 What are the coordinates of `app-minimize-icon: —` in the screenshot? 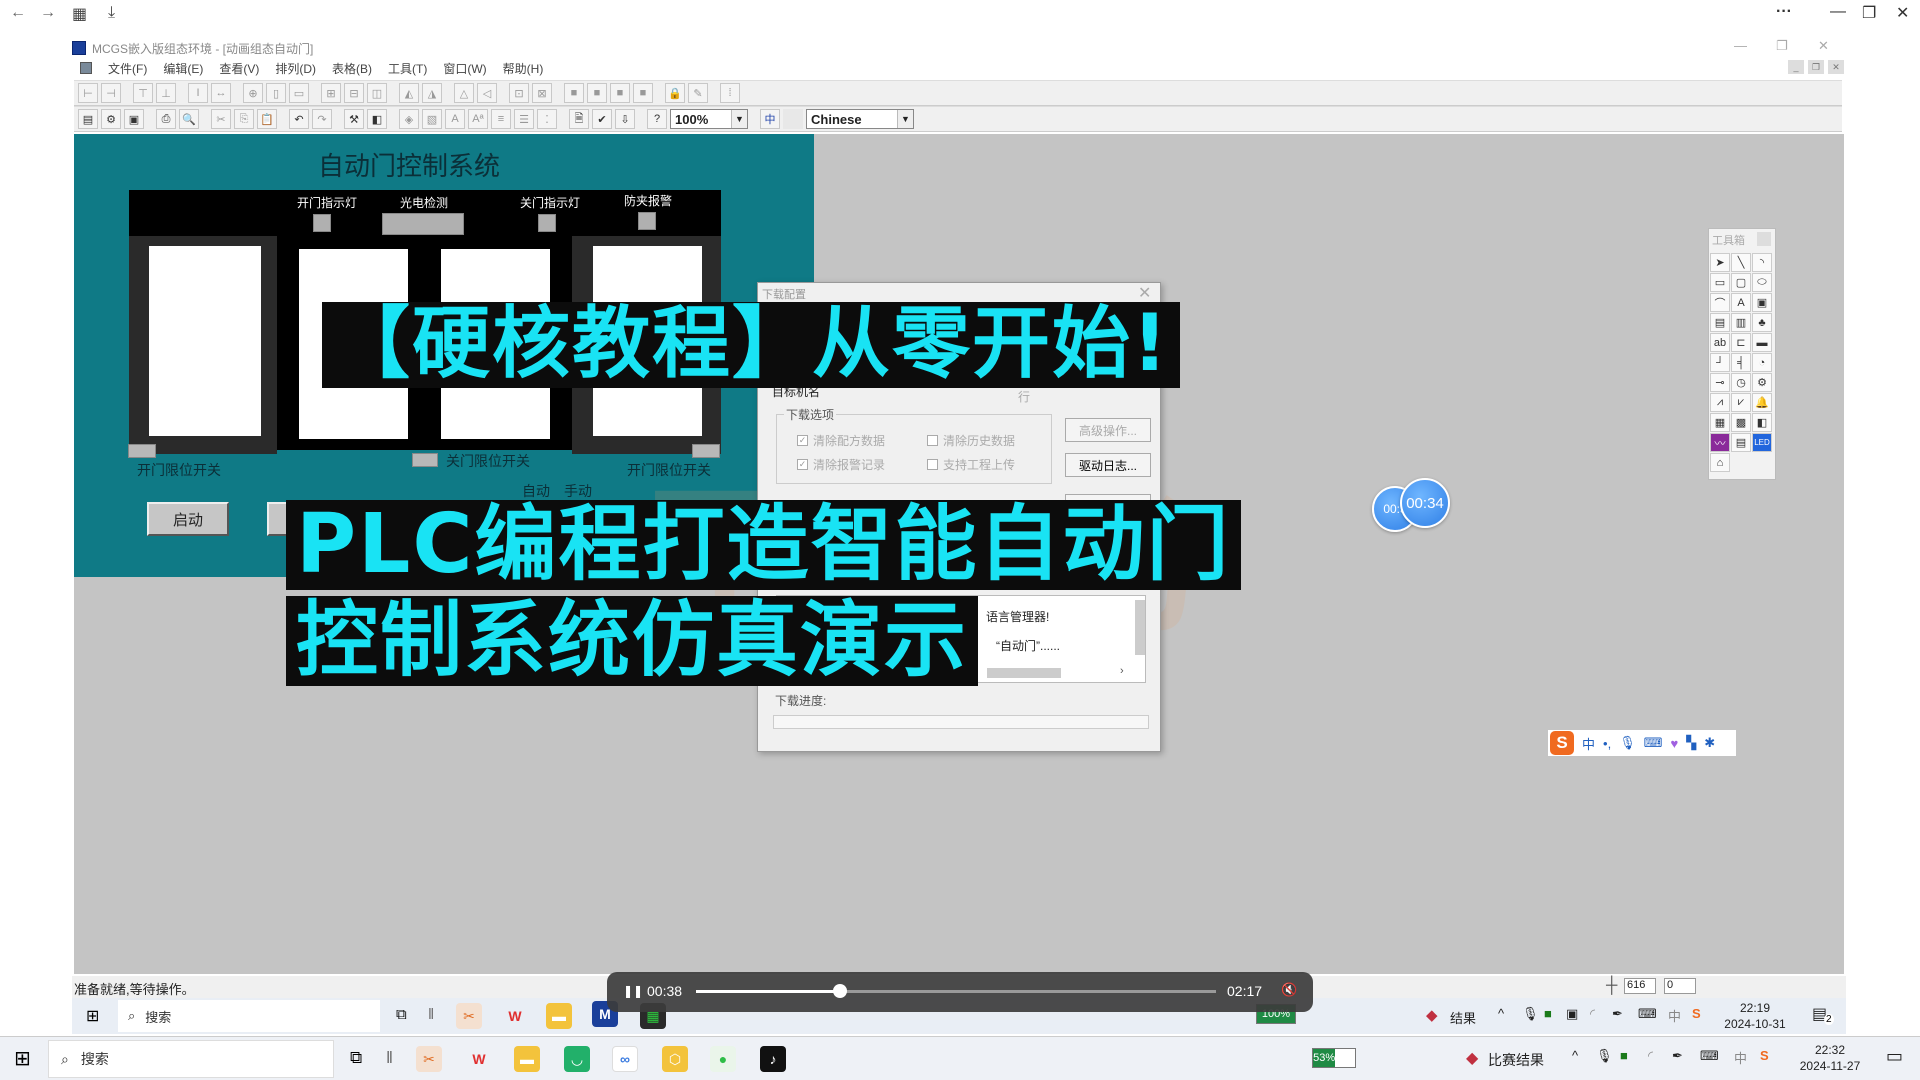 It's located at (1740, 45).